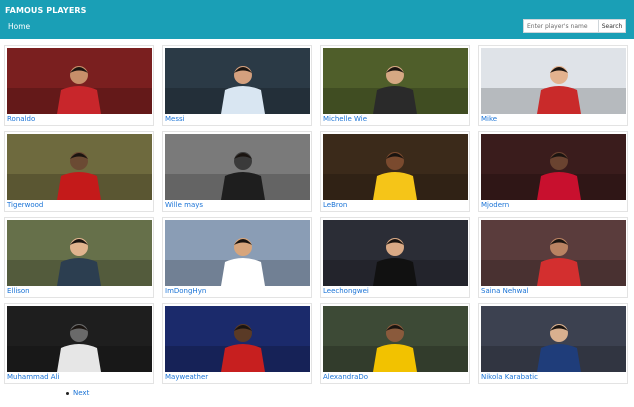  What do you see at coordinates (186, 377) in the screenshot?
I see `player-name-link: Mayweather` at bounding box center [186, 377].